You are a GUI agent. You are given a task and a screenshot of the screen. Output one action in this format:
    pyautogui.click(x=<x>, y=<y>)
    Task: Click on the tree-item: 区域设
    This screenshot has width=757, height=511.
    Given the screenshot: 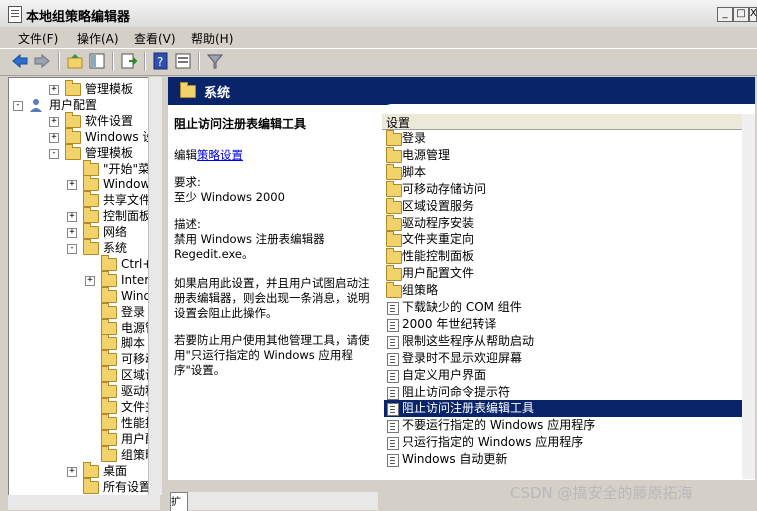 What is the action you would take?
    pyautogui.click(x=83, y=374)
    